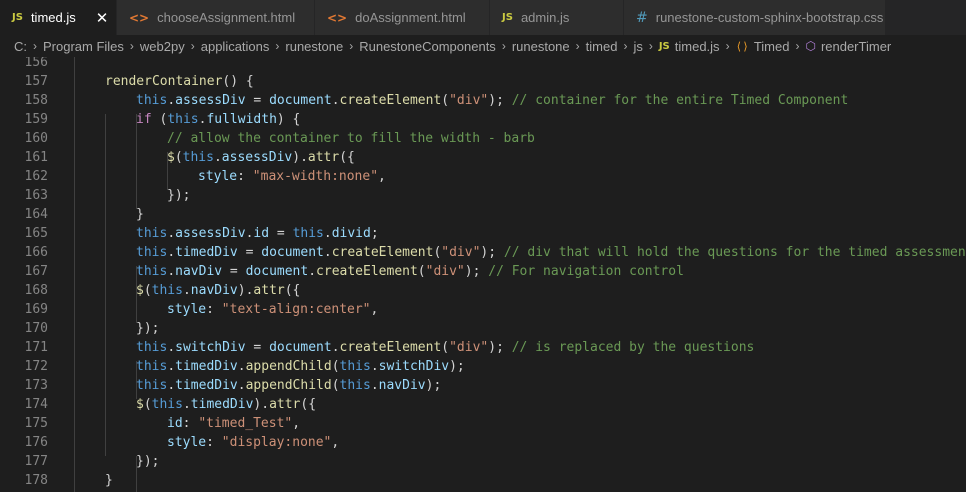 The height and width of the screenshot is (492, 966). I want to click on code-token: "text-align:center", so click(296, 309).